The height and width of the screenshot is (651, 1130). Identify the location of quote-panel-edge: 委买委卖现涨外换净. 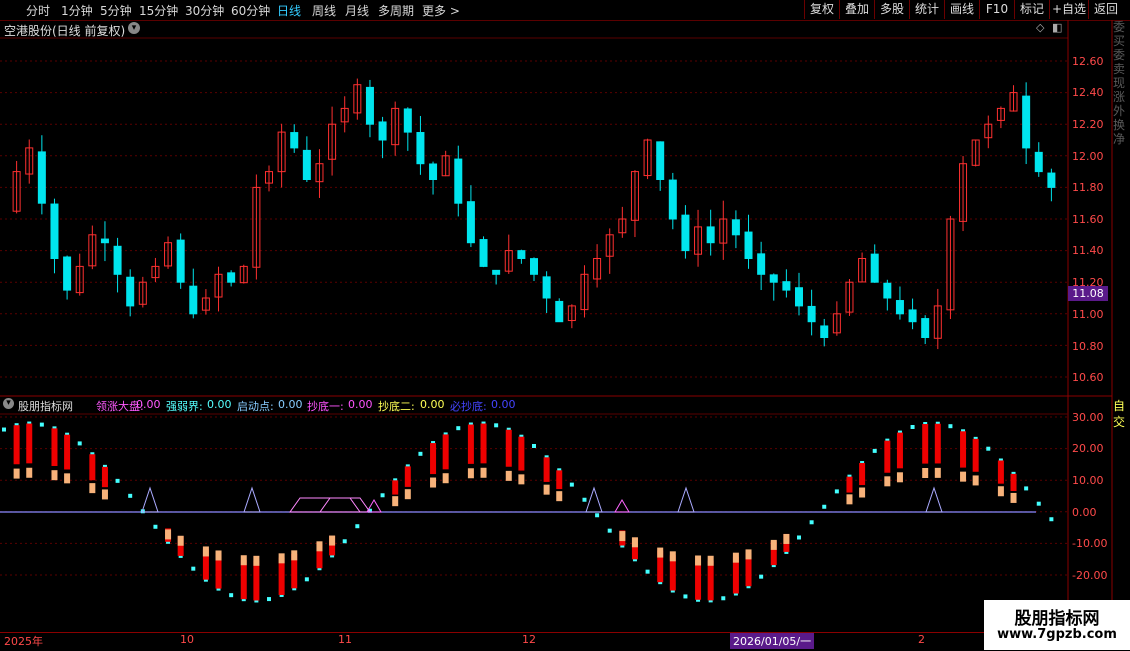
(1121, 210).